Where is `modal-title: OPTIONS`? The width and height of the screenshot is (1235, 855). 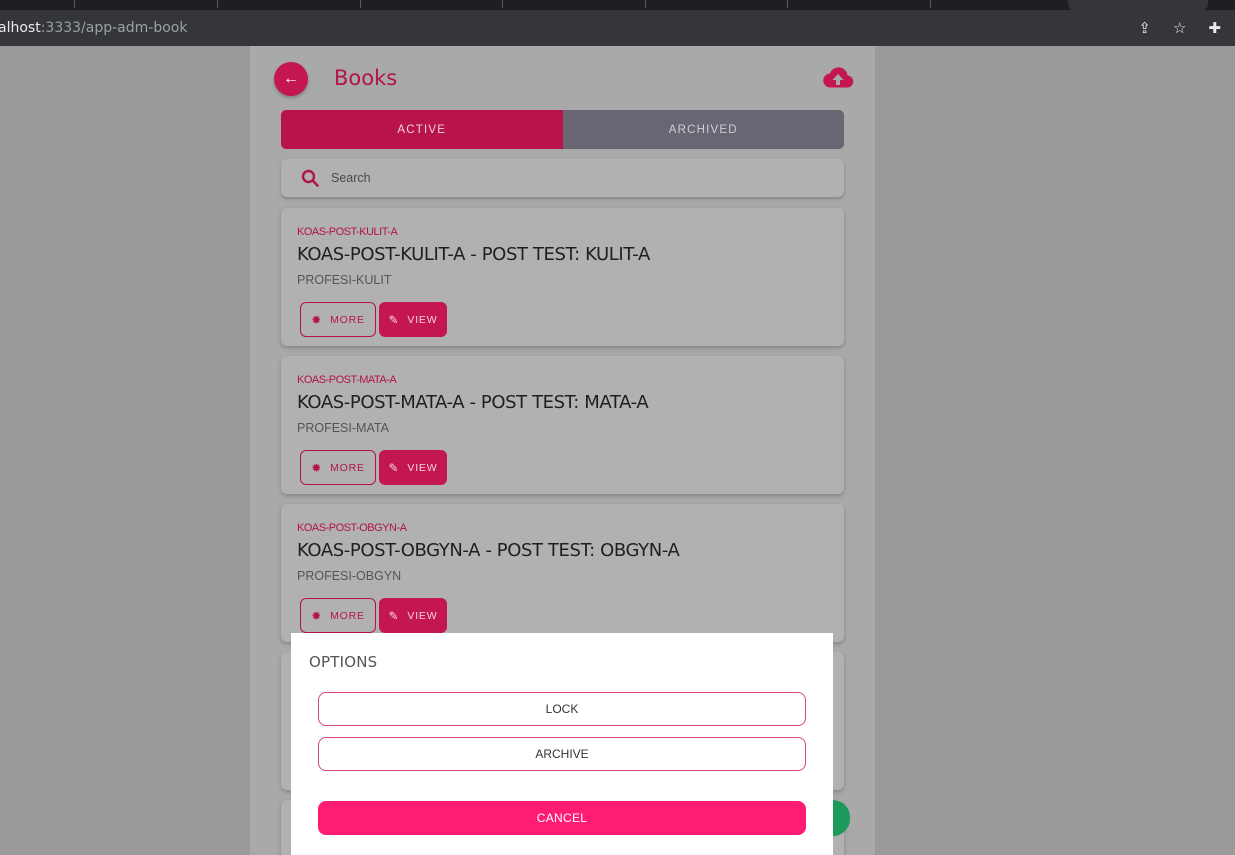
modal-title: OPTIONS is located at coordinates (343, 662).